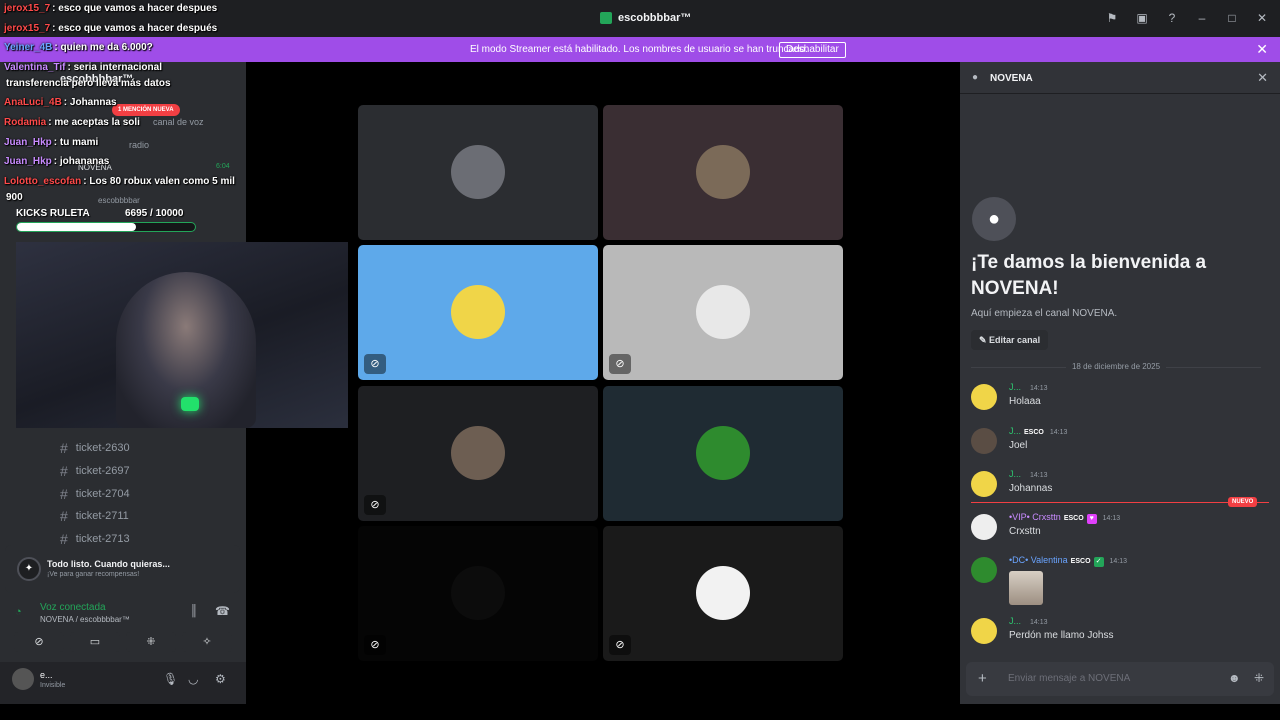  I want to click on channel-ticket-2711: # ticket-2711, so click(94, 516).